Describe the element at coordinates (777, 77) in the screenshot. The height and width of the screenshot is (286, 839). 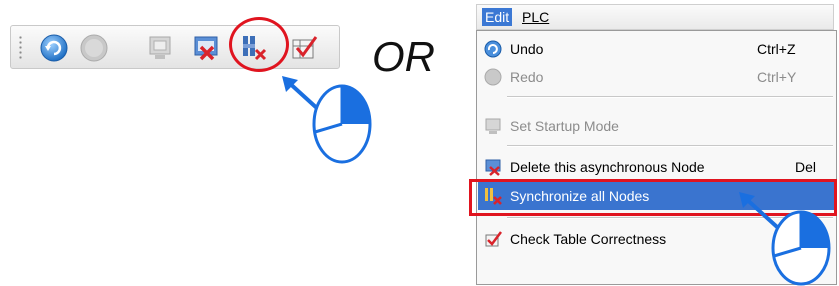
I see `menu-item-shortcut: Ctrl+Y` at that location.